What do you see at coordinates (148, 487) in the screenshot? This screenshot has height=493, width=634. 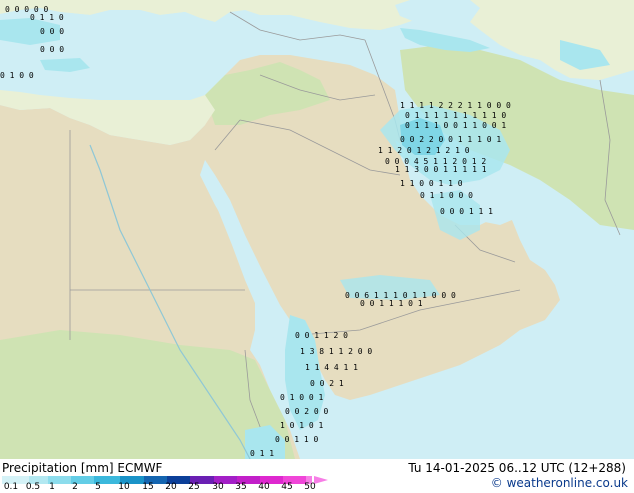 I see `legend-tick: 15` at bounding box center [148, 487].